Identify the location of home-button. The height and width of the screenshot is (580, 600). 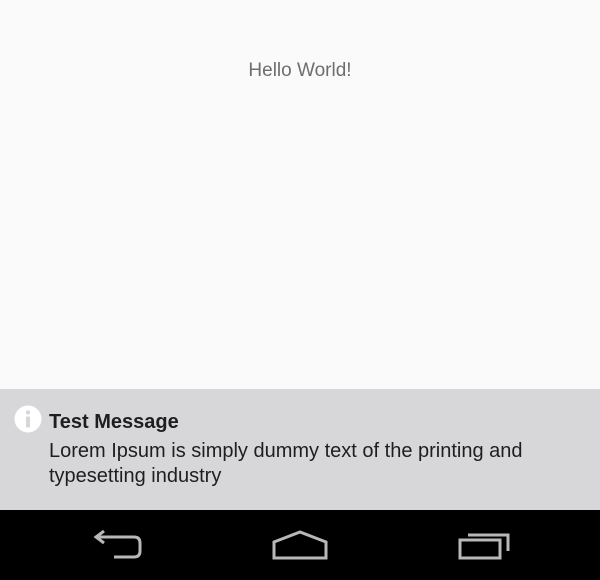
(300, 545).